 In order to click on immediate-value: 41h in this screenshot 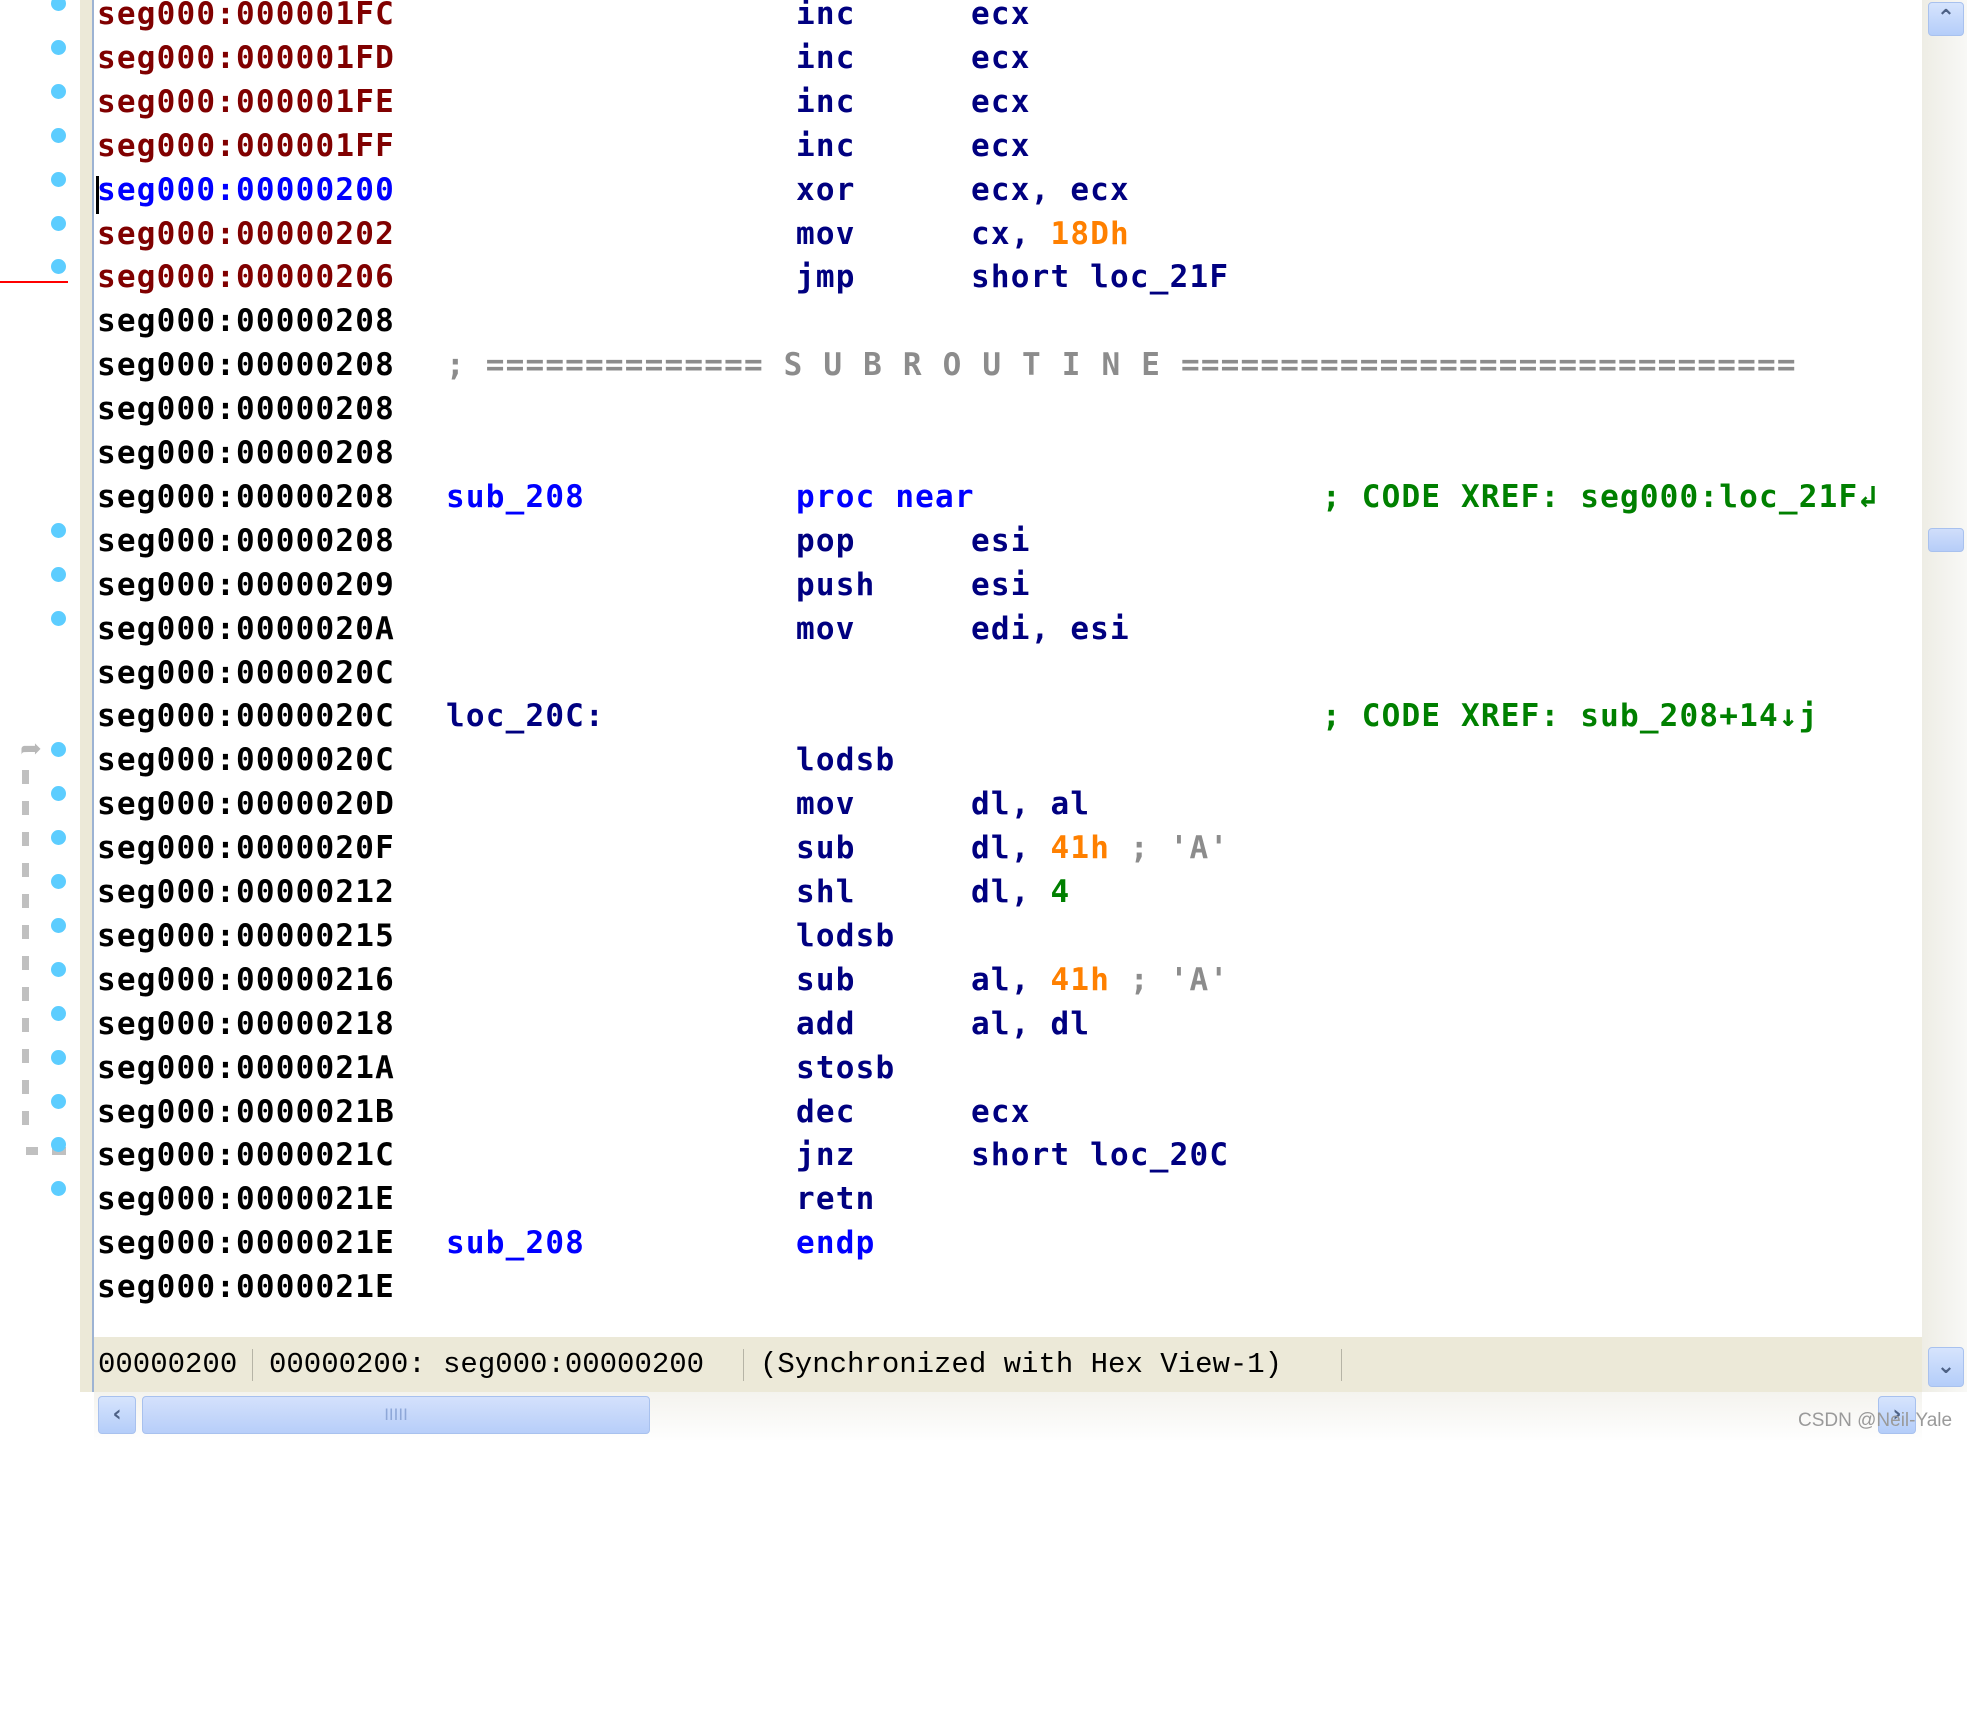, I will do `click(1080, 848)`.